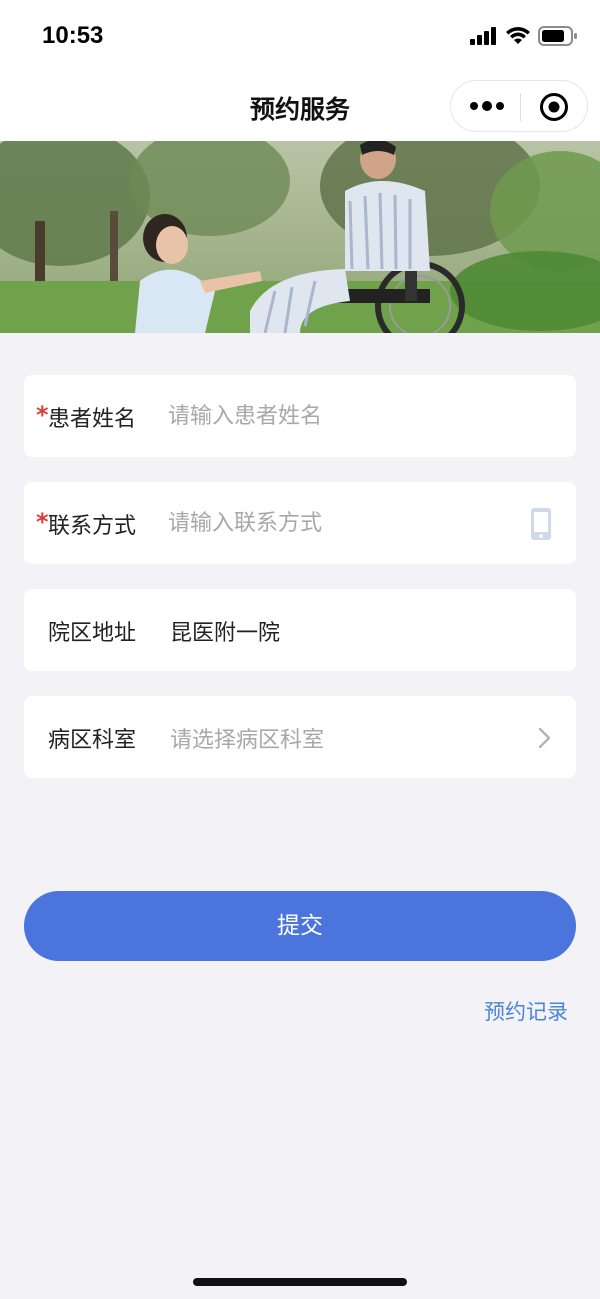  I want to click on nav-bar: 预约服务, so click(300, 106).